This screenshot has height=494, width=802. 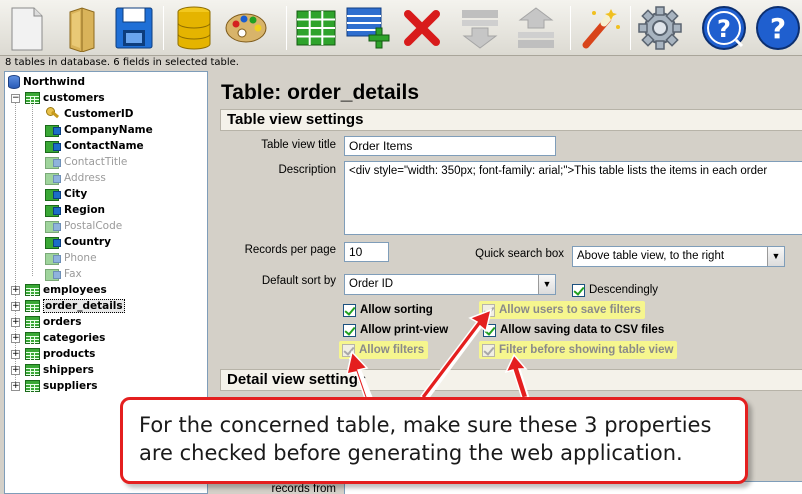 What do you see at coordinates (83, 226) in the screenshot?
I see `tree-field: PostalCode` at bounding box center [83, 226].